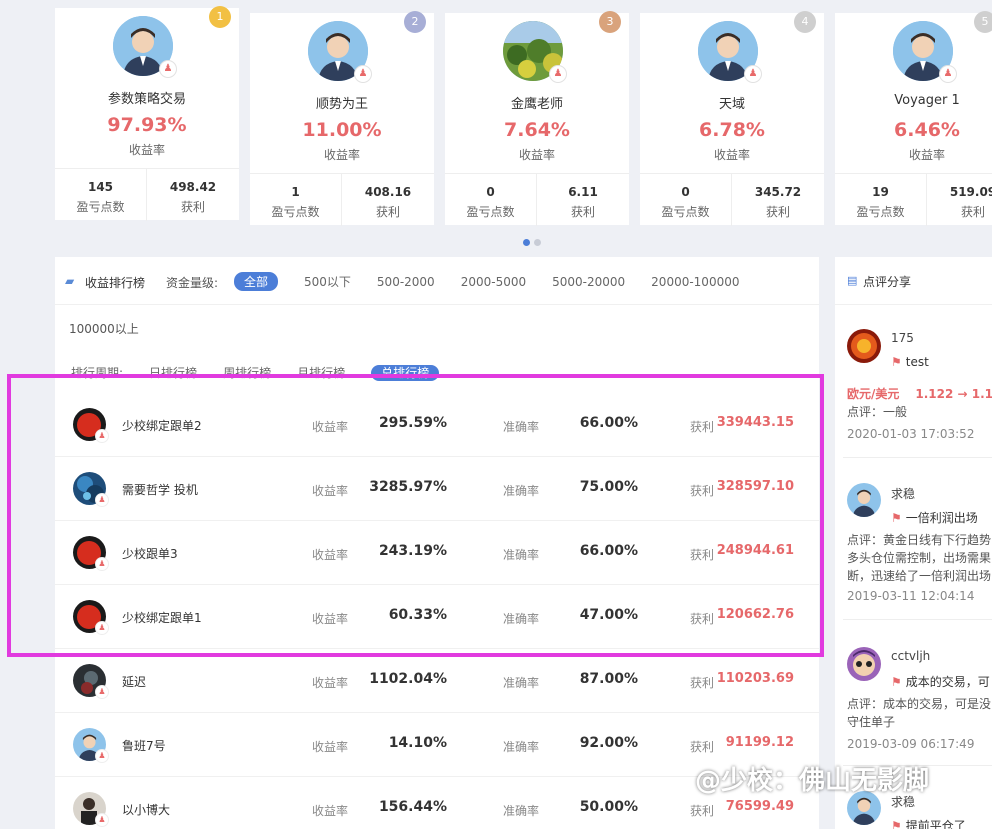 The image size is (992, 829). I want to click on comment-text: 点评：成本的交易，可是没 守住单子, so click(919, 713).